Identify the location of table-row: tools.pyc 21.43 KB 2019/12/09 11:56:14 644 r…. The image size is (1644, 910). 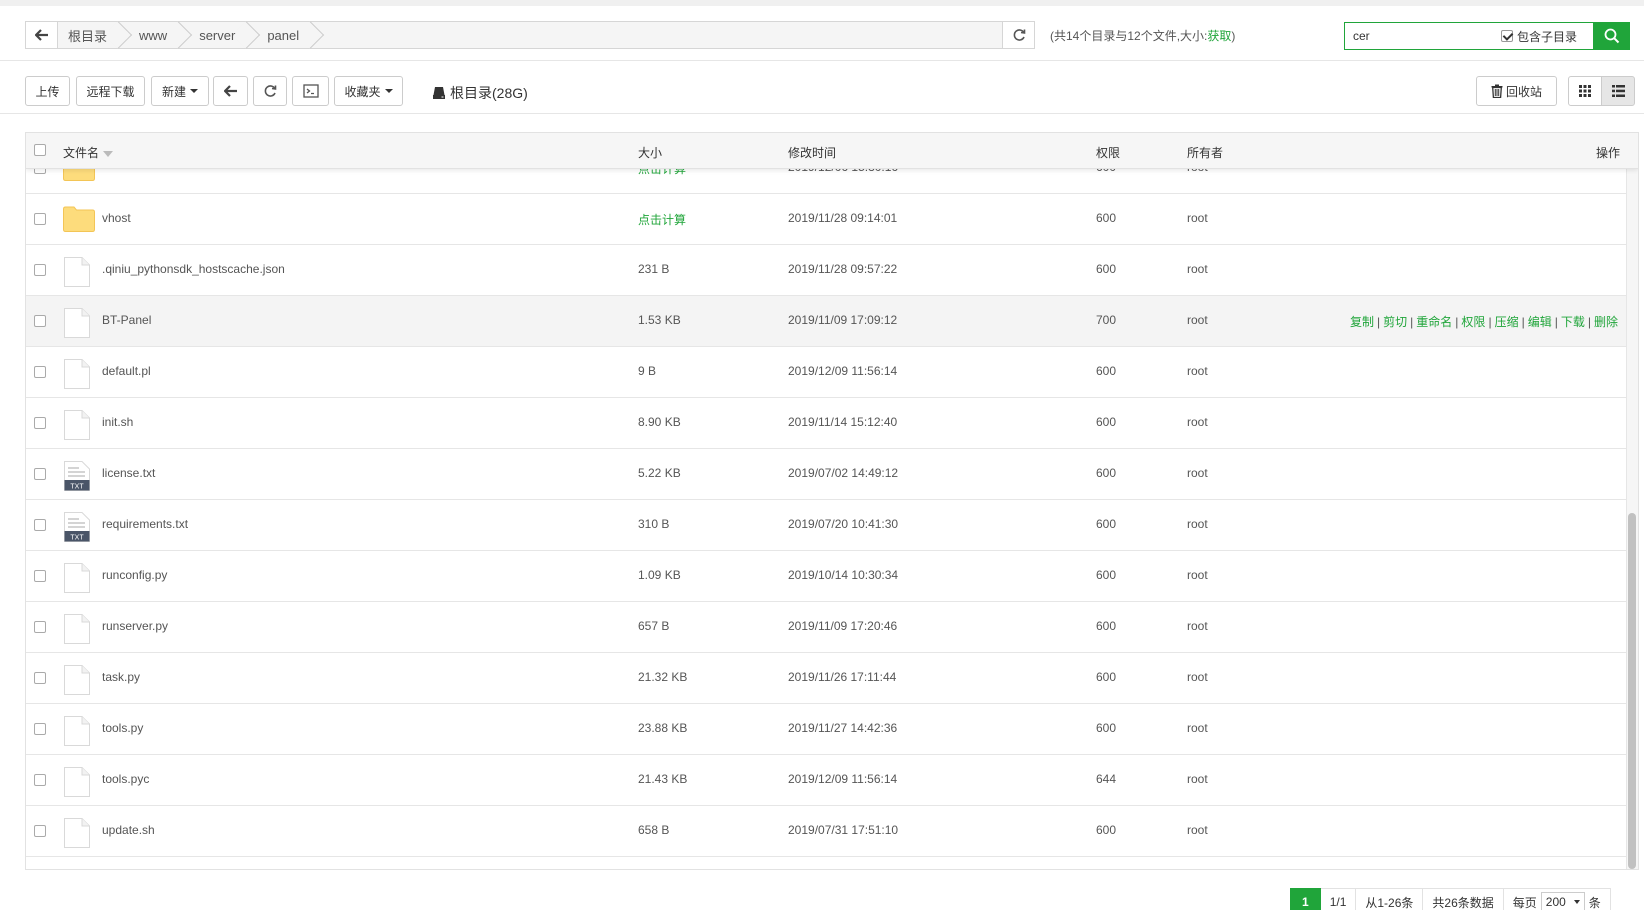
(826, 780).